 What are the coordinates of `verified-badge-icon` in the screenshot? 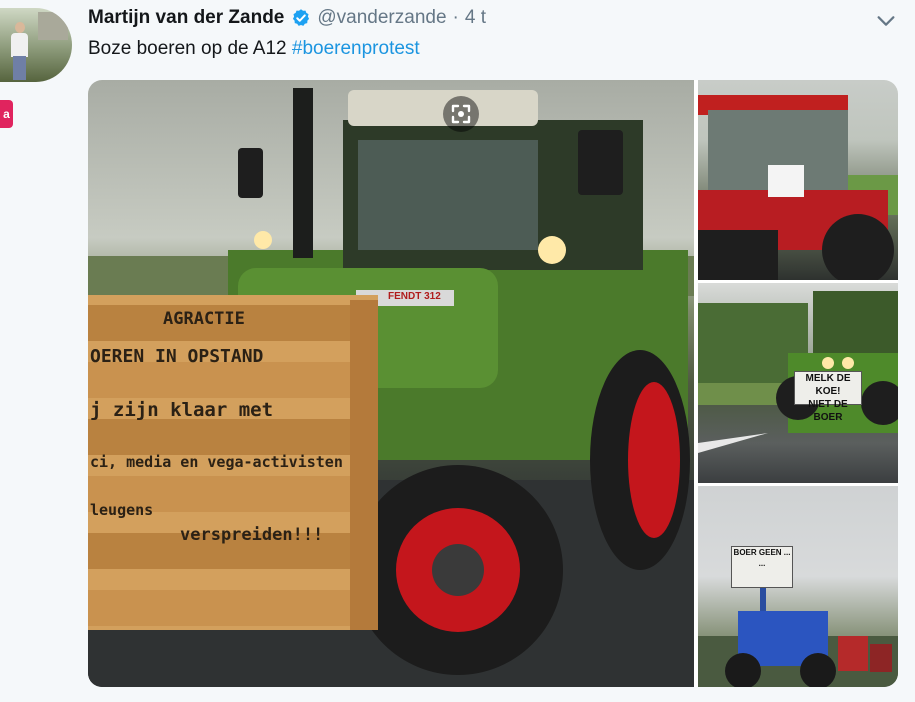 It's located at (301, 17).